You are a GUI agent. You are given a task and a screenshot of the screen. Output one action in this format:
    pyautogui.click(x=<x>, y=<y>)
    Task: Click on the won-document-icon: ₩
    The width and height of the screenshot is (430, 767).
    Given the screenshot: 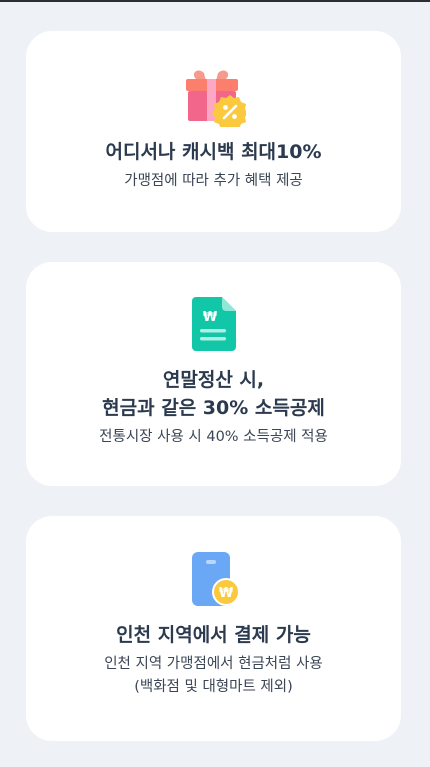 What is the action you would take?
    pyautogui.click(x=214, y=324)
    